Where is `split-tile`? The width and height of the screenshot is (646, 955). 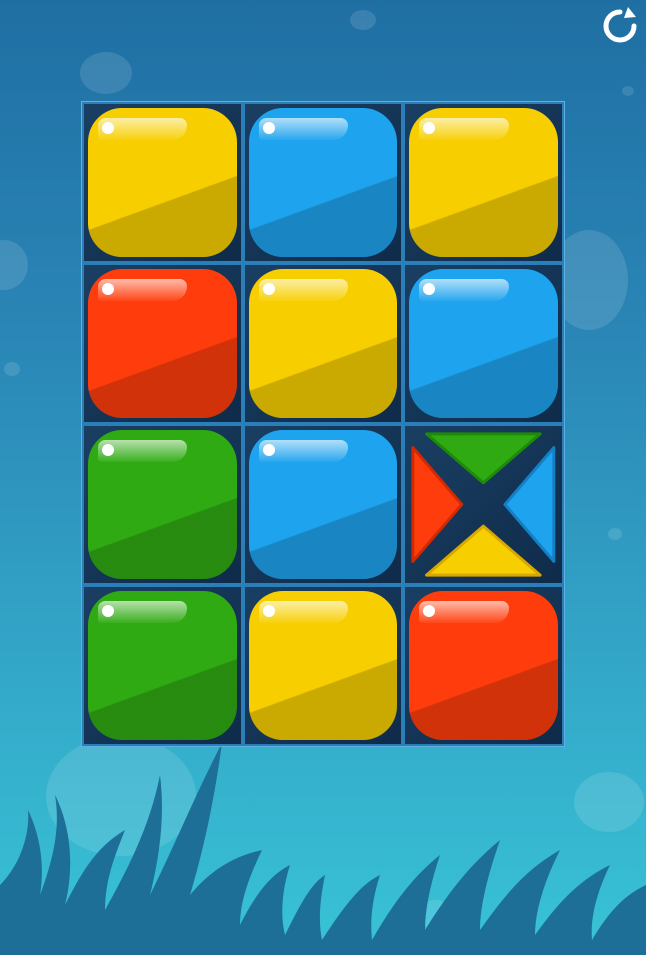 split-tile is located at coordinates (483, 504).